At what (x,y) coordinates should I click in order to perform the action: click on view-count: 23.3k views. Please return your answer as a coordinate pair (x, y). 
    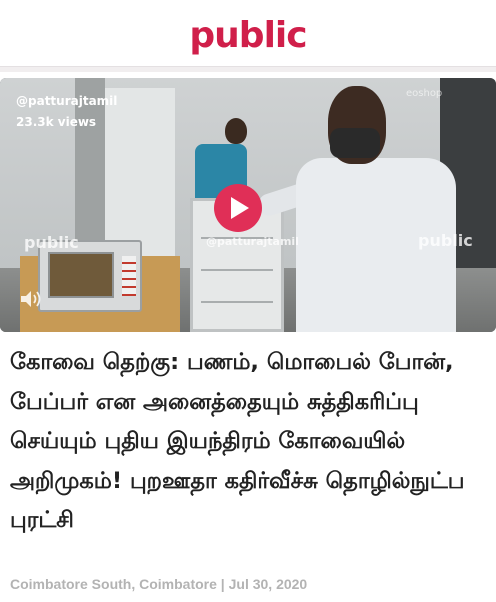
    Looking at the image, I should click on (56, 122).